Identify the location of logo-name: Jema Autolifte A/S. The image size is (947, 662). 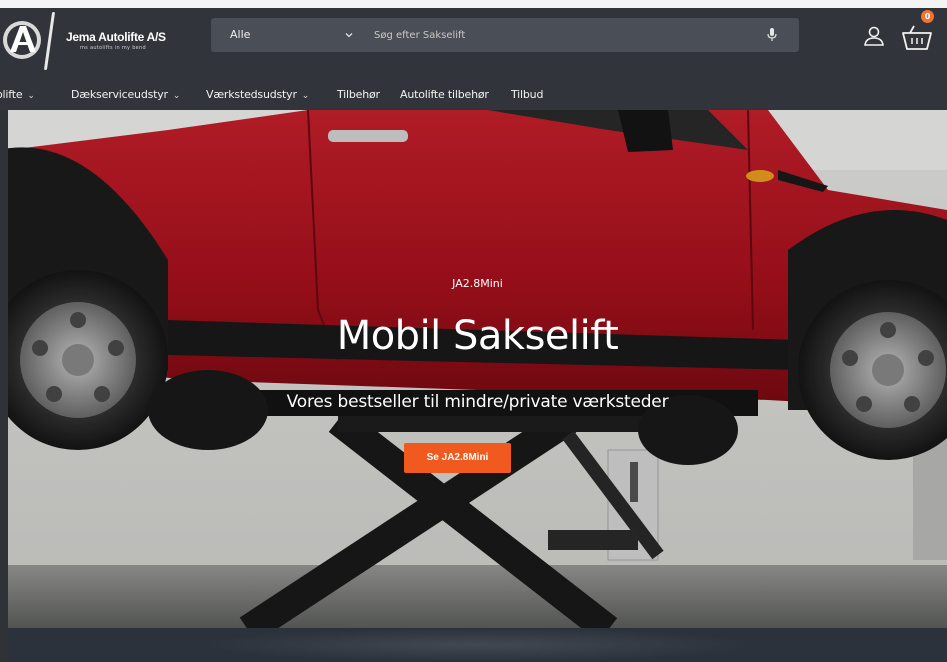
(116, 37).